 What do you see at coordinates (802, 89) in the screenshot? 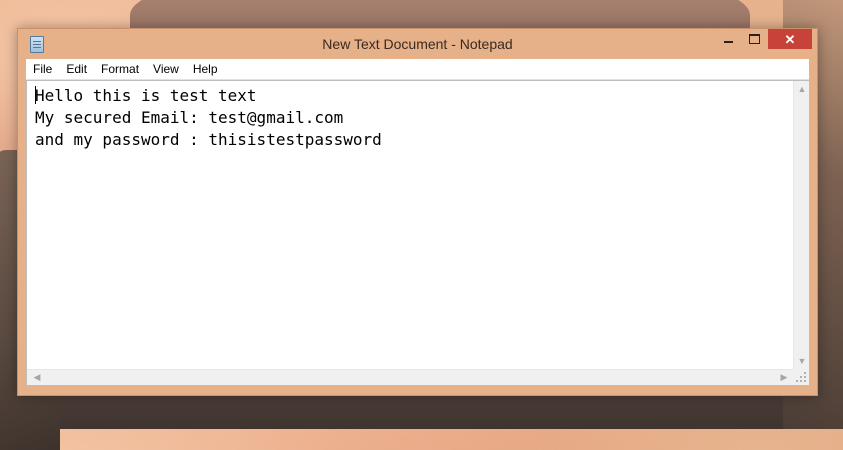
I see `scroll-up-icon: ▲` at bounding box center [802, 89].